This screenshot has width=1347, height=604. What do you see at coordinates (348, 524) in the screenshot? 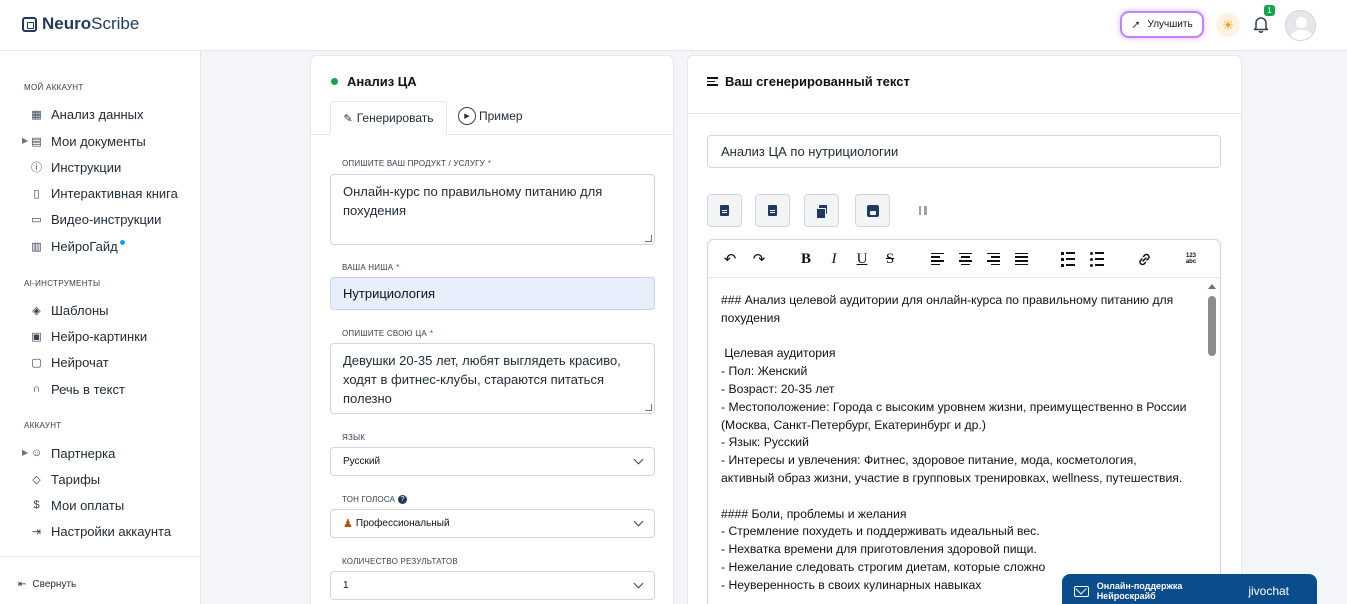
I see `person-emoji-icon: ♟` at bounding box center [348, 524].